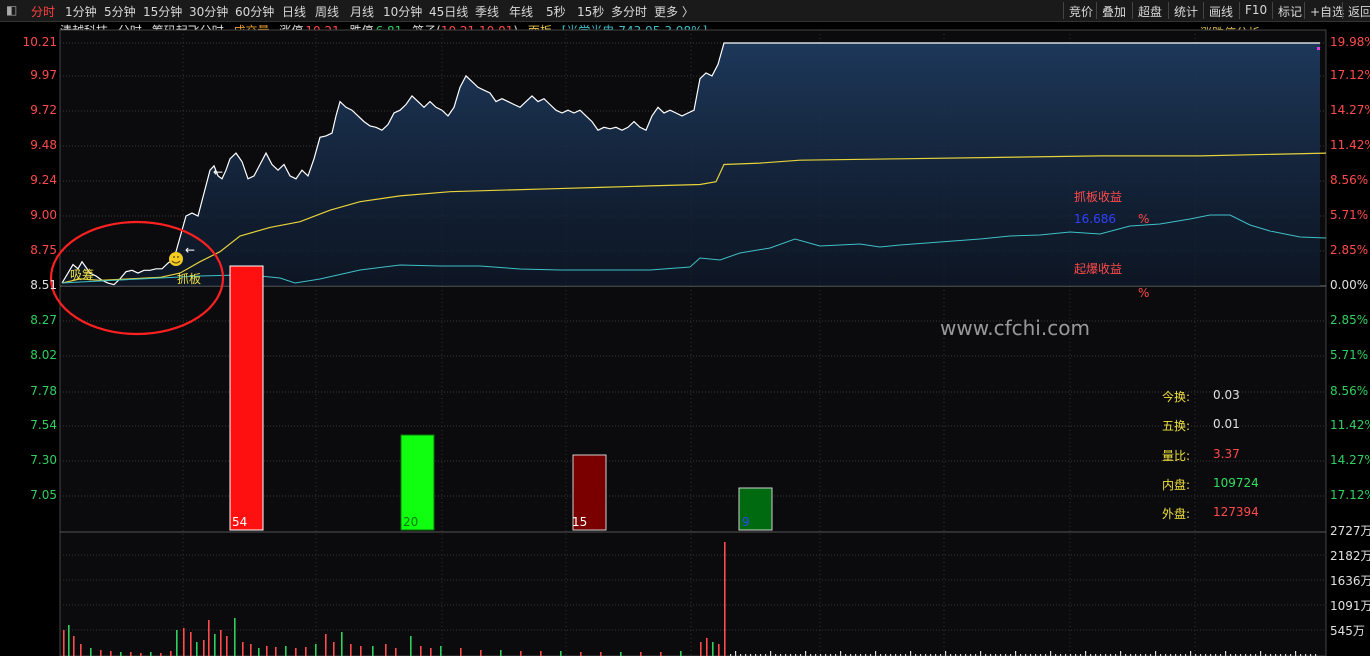  Describe the element at coordinates (1176, 456) in the screenshot. I see `stat-label: 量比:` at that location.